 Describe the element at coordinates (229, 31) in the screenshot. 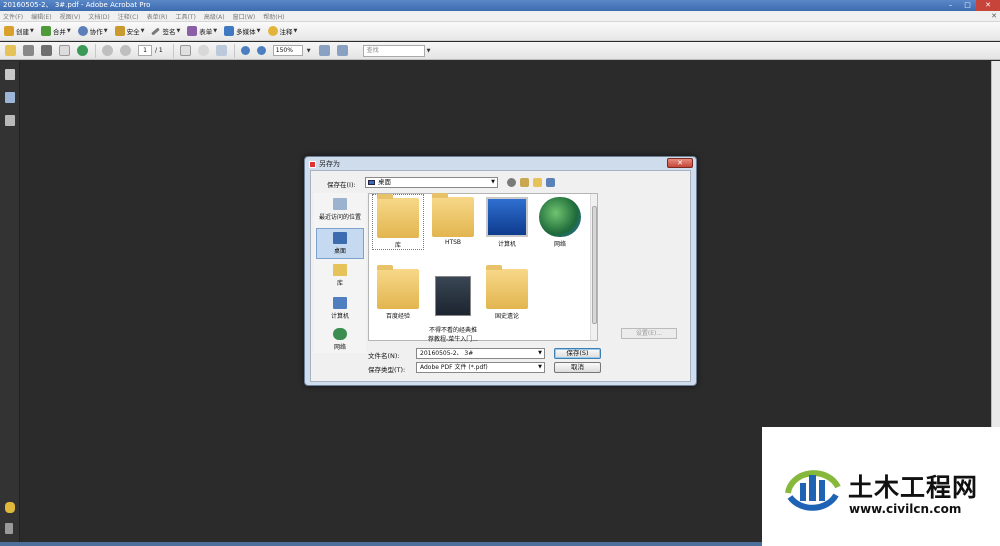

I see `multimedia-icon` at that location.